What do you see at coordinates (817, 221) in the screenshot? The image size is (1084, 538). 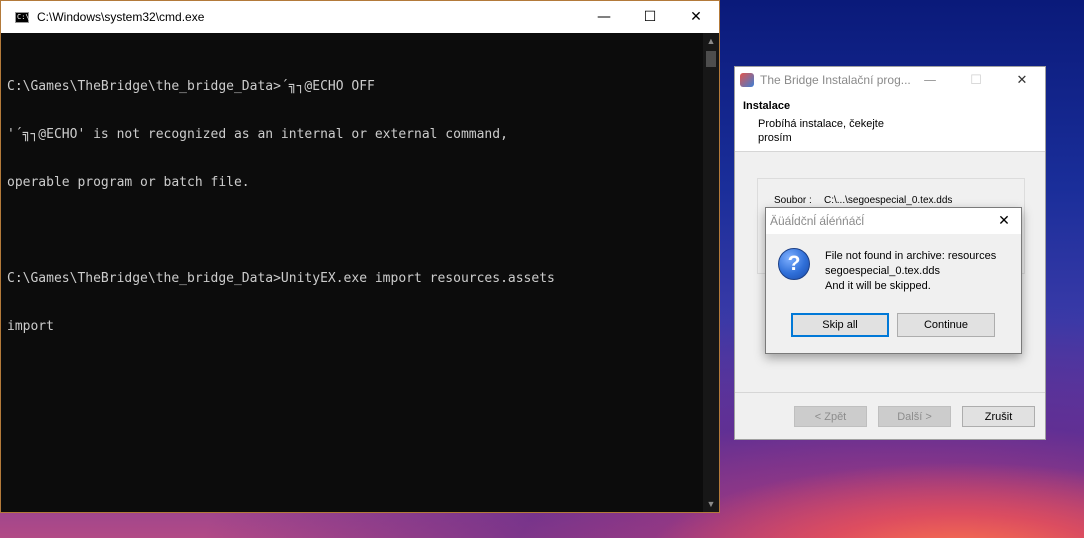 I see `dialog-title: Äüáĺdčnĺ áĺéńńáčĺ` at bounding box center [817, 221].